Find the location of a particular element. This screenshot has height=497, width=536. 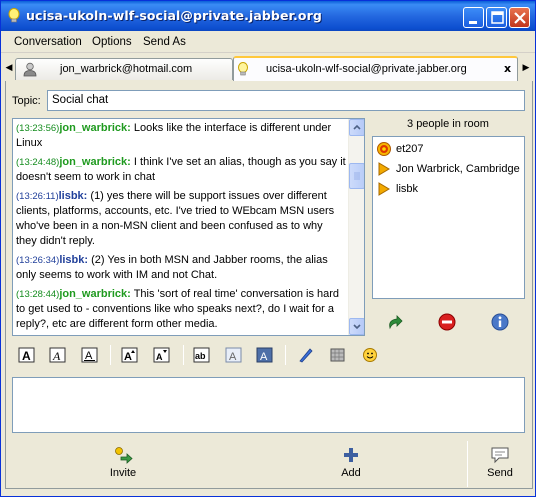

text-bigger-button: A is located at coordinates (130, 355).